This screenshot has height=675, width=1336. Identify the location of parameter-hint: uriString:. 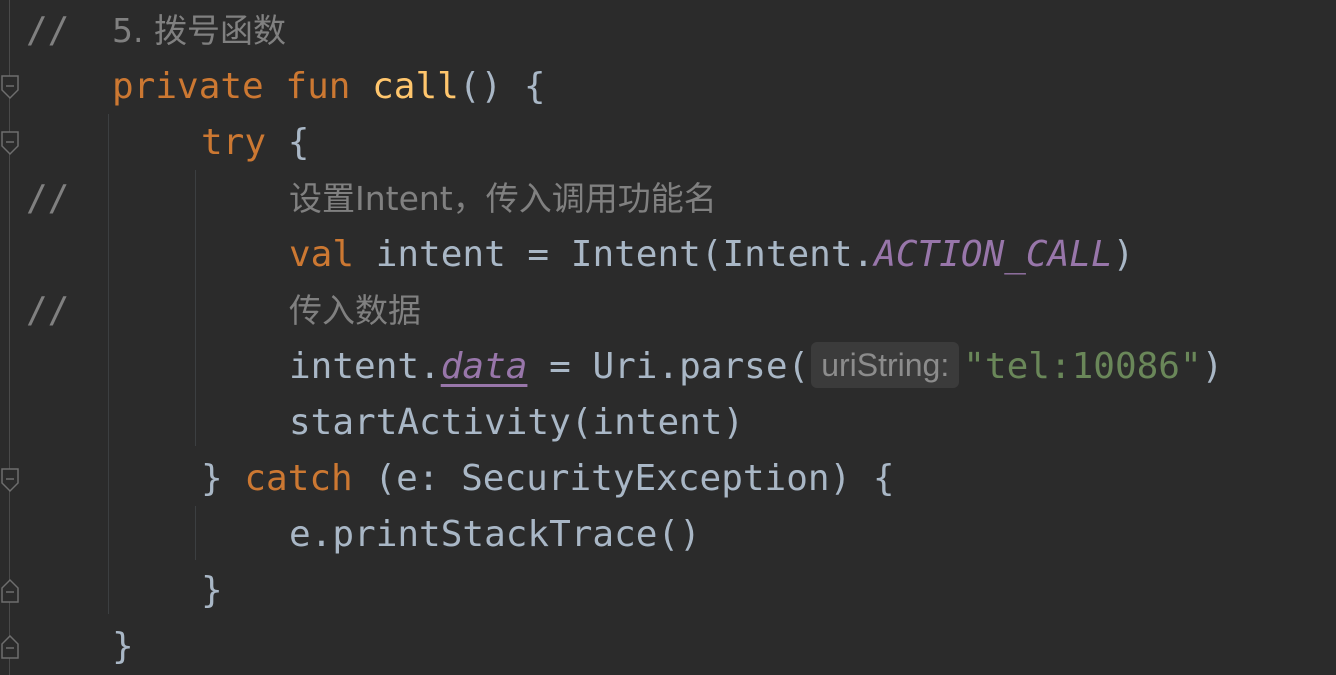
(885, 365).